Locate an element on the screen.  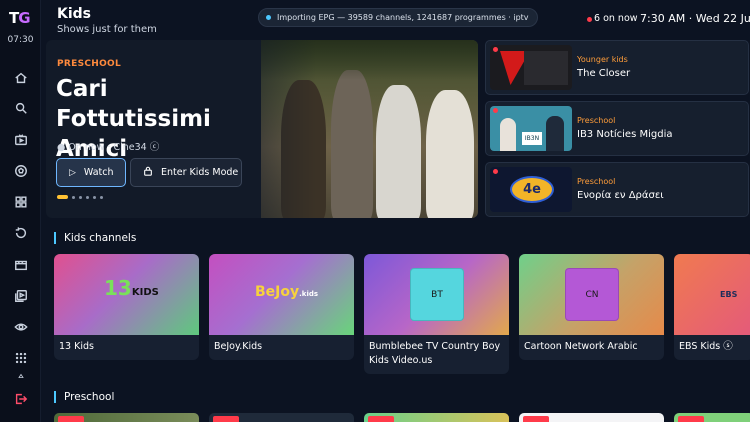
on-now-card: 4e Preschool Ενορία εν Δράσει is located at coordinates (617, 189).